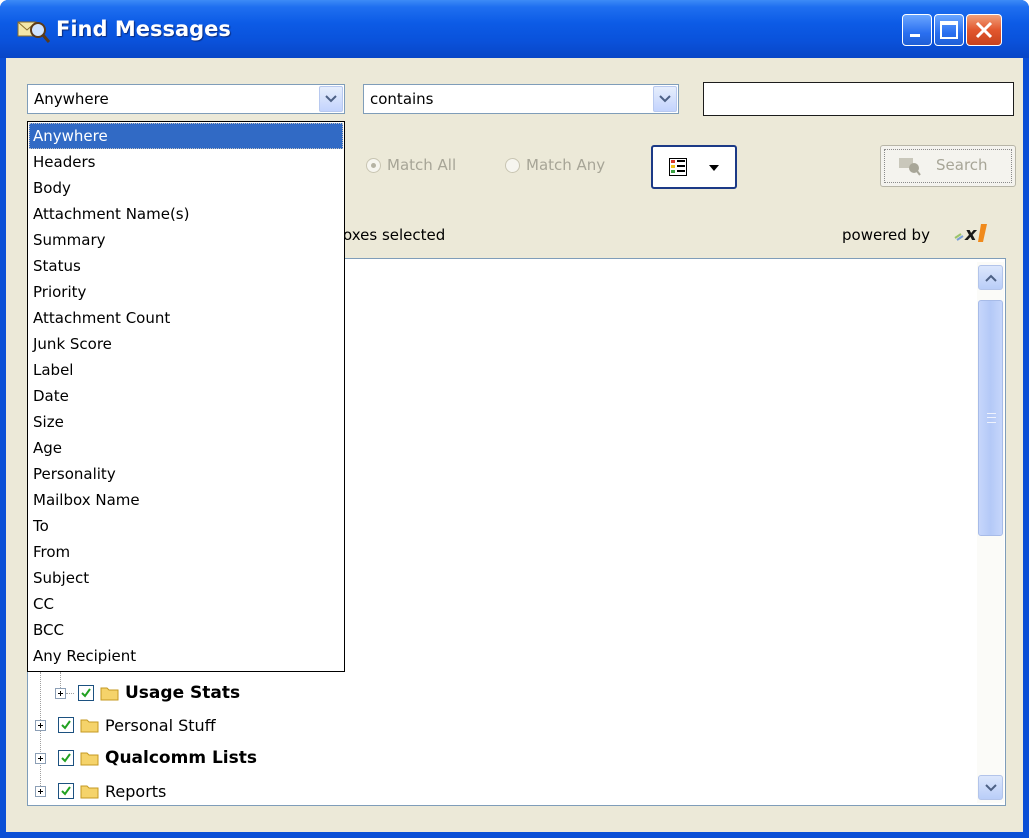  I want to click on dropdown-option: CC, so click(186, 604).